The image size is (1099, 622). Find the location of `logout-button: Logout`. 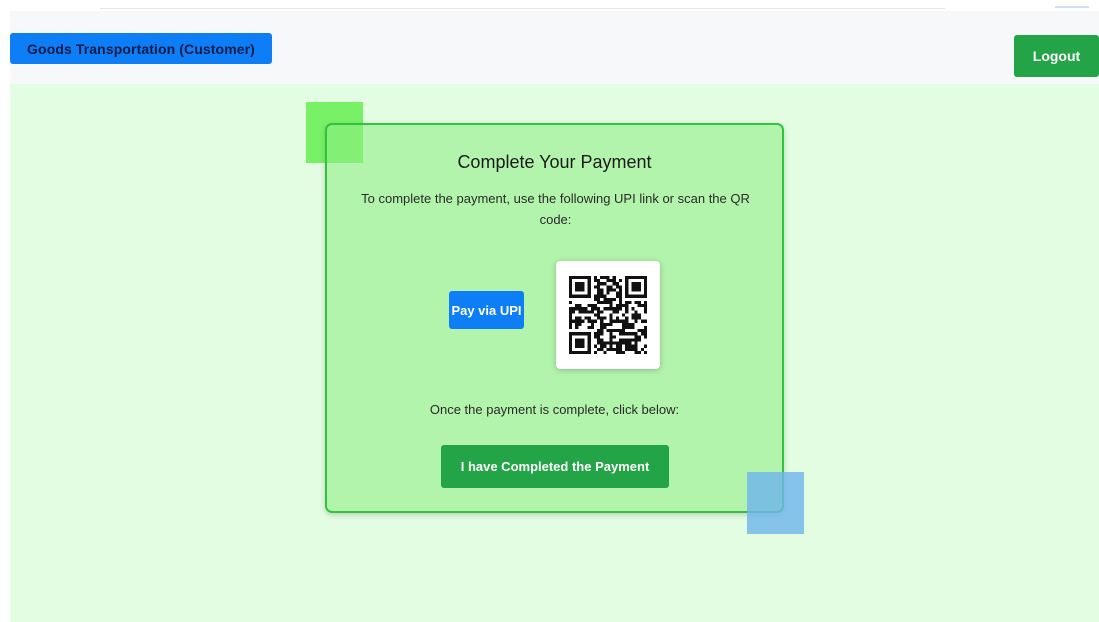

logout-button: Logout is located at coordinates (1056, 56).